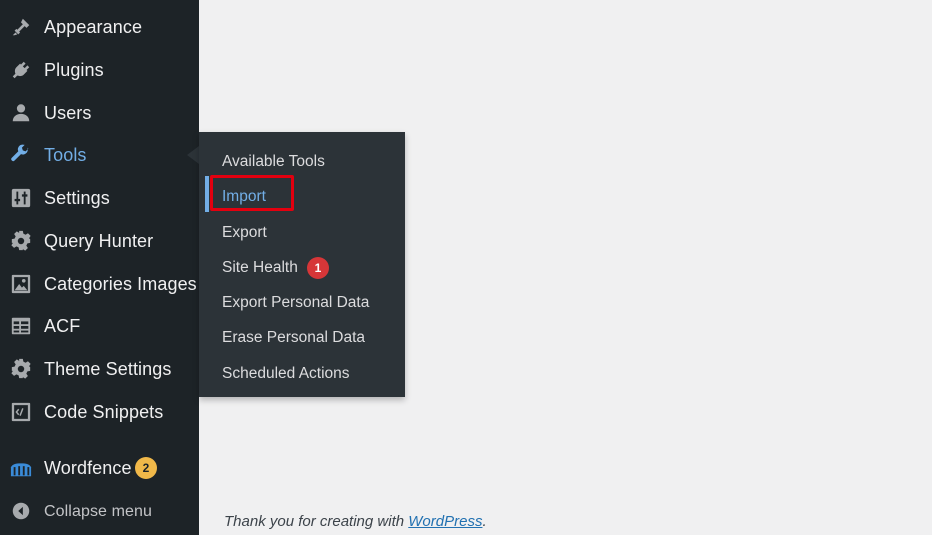  Describe the element at coordinates (21, 412) in the screenshot. I see `code-icon` at that location.